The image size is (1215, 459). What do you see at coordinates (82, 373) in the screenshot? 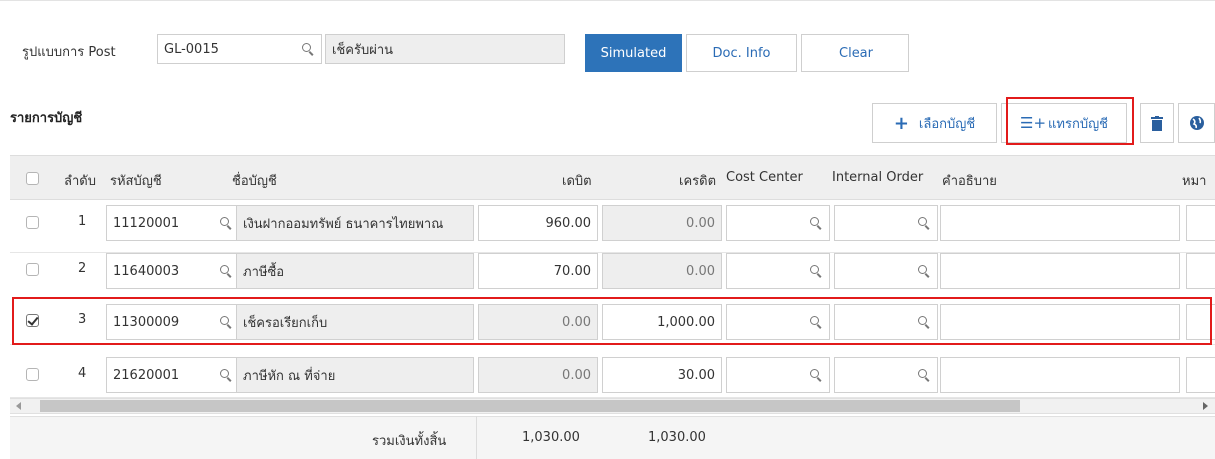
I see `row-seq: 4` at bounding box center [82, 373].